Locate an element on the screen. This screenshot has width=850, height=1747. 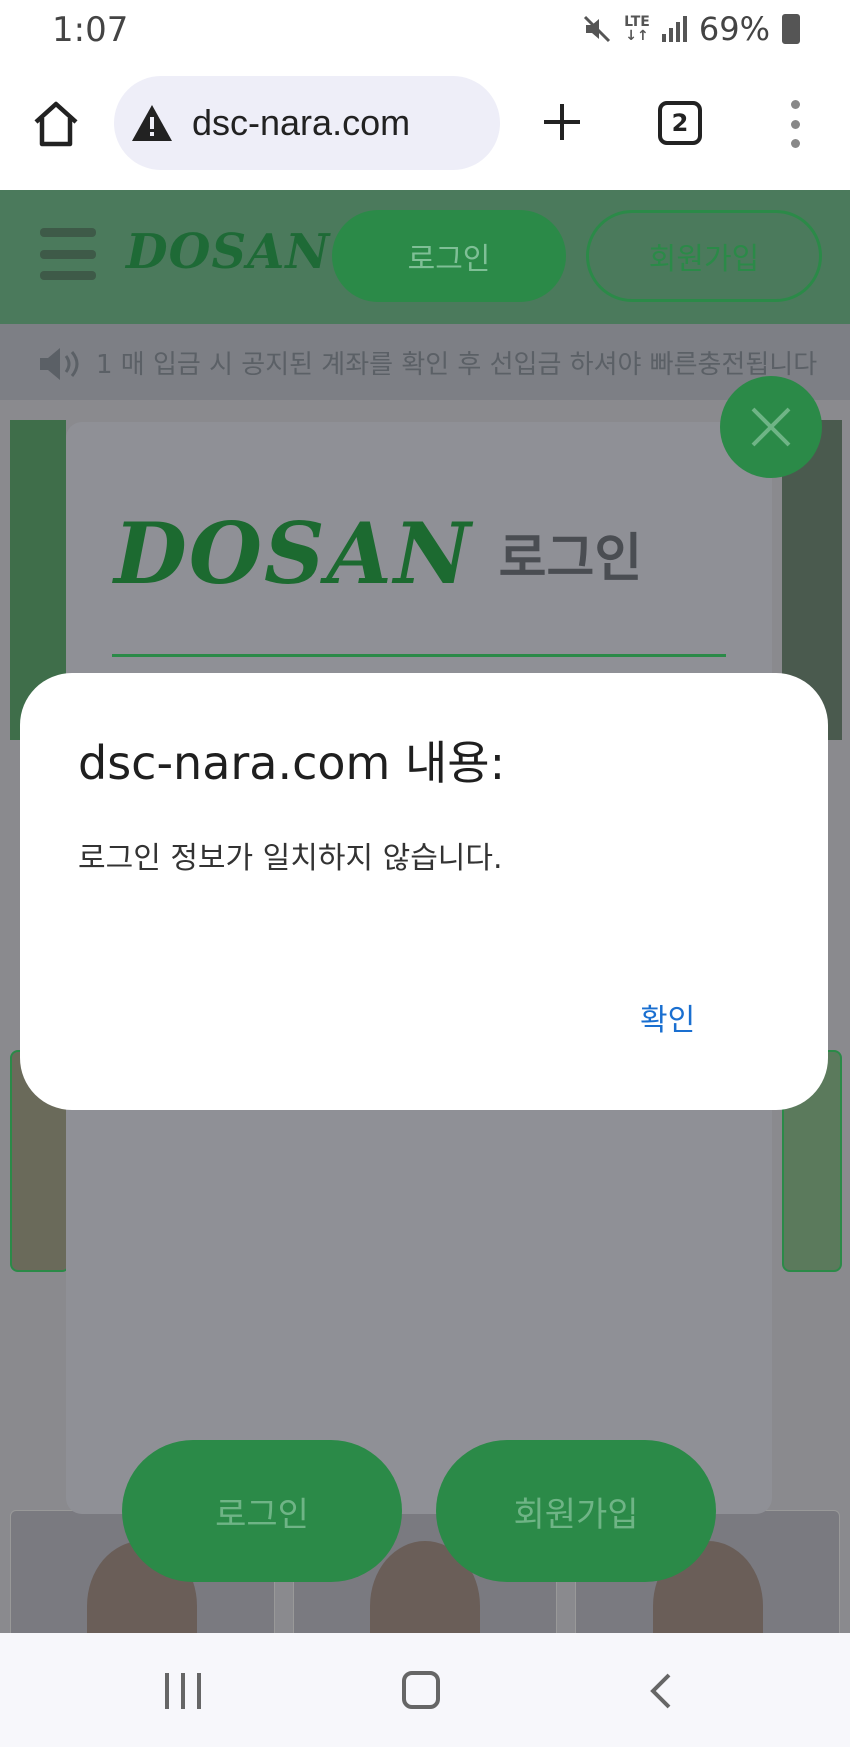
header-signup-button: 회원가입 is located at coordinates (704, 256).